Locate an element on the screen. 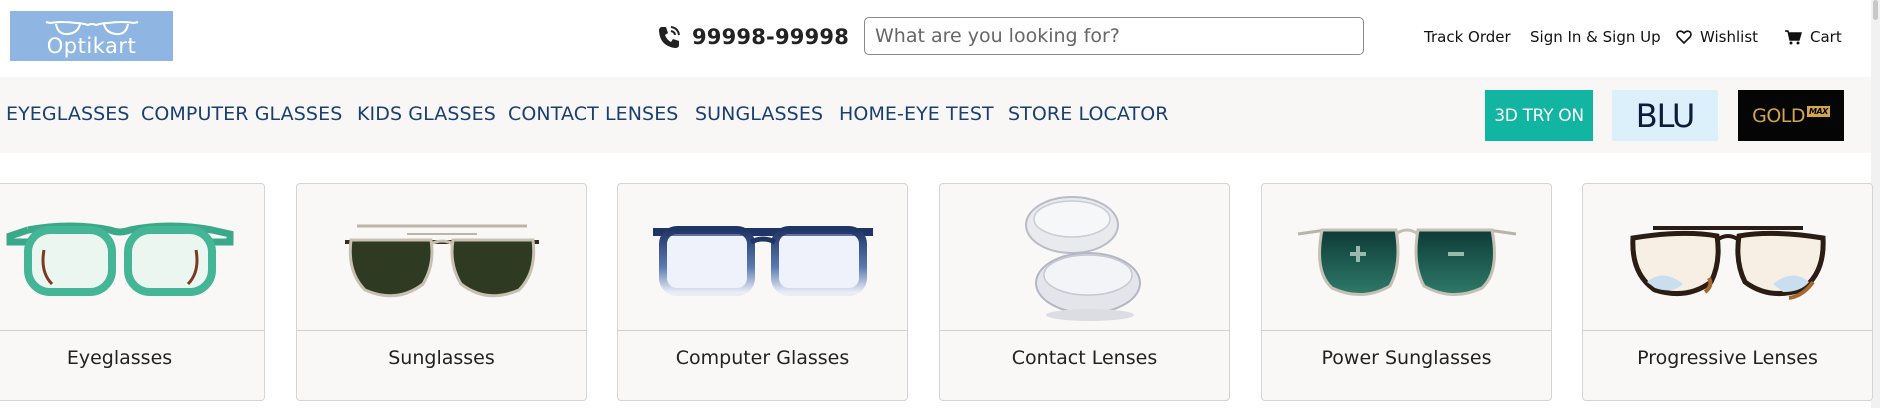  nav-sunglasses: SUNGLASSES is located at coordinates (759, 114).